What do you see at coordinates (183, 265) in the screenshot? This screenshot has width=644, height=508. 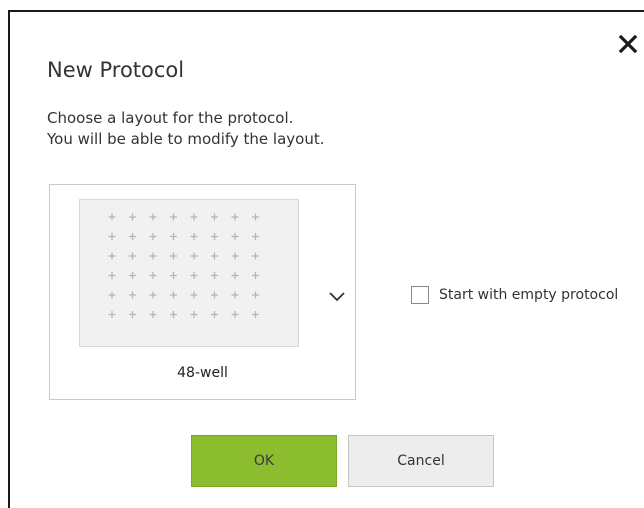 I see `well-grid` at bounding box center [183, 265].